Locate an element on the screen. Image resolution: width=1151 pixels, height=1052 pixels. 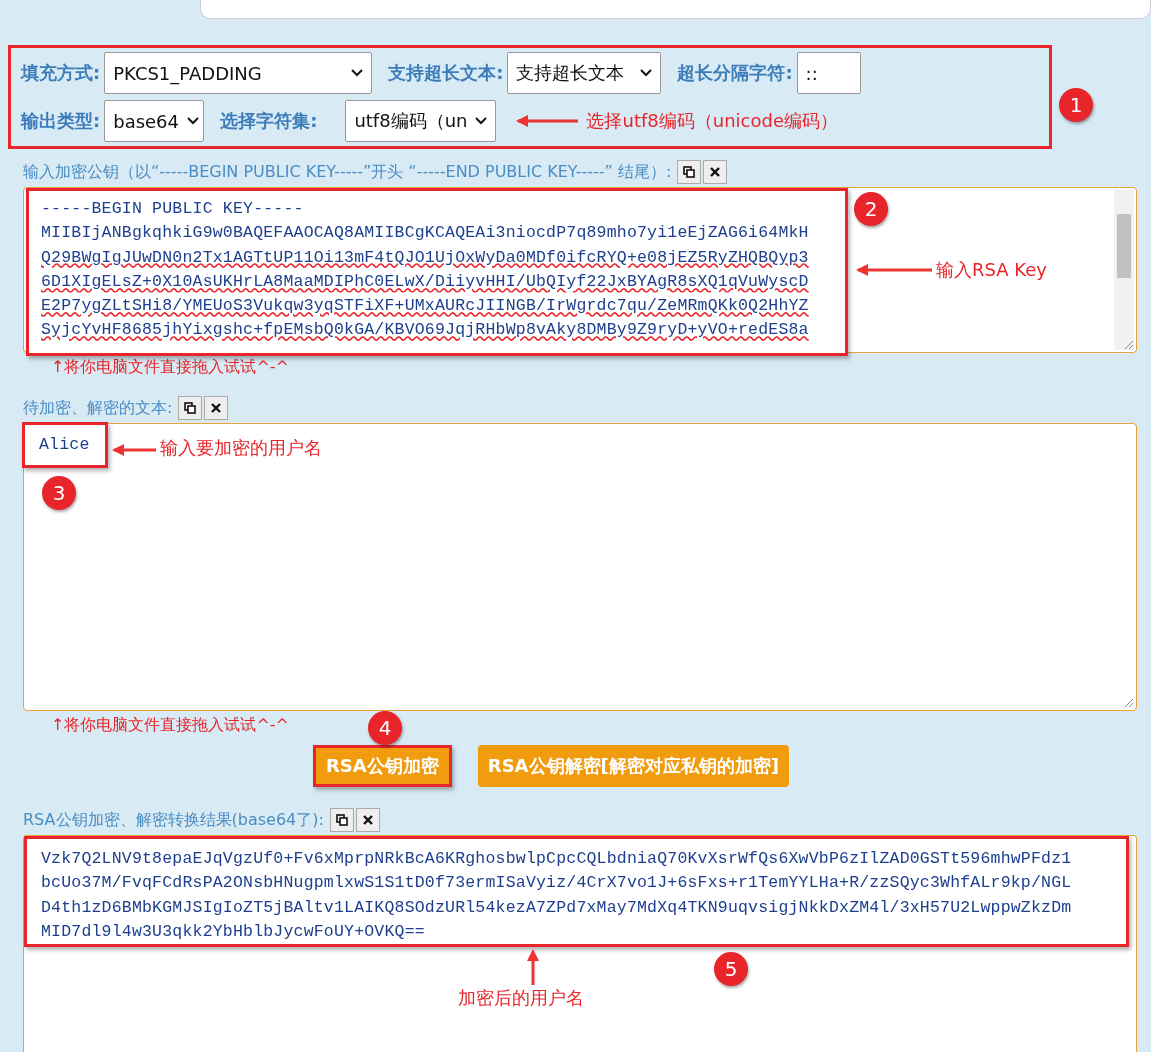
annotation-note: 加密后的用户名 is located at coordinates (521, 998).